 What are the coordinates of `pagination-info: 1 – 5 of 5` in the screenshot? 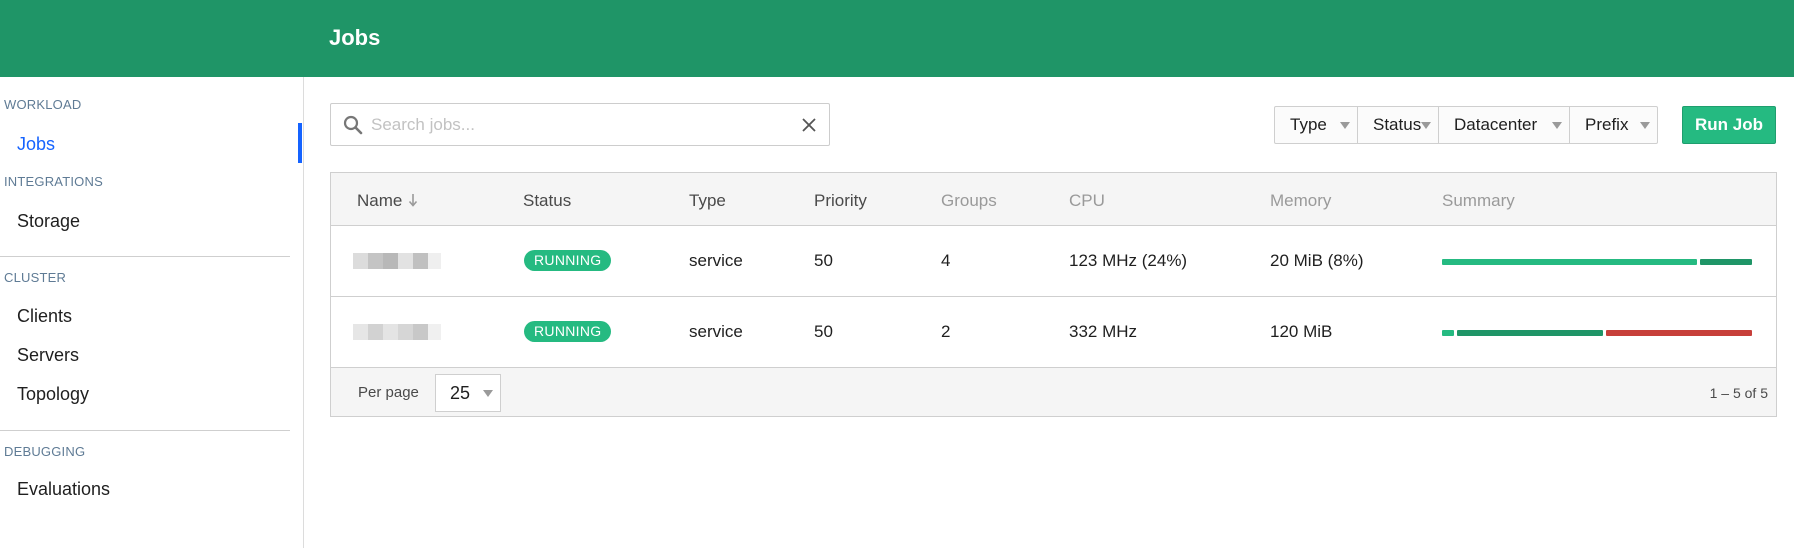 It's located at (1738, 393).